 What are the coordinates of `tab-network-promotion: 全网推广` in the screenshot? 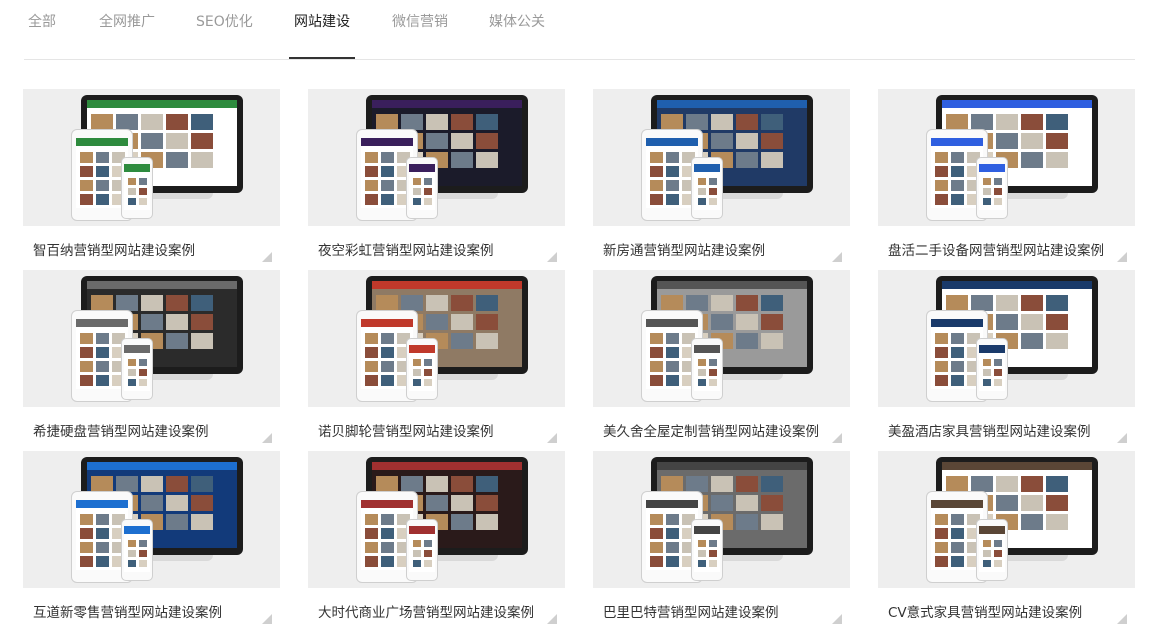 It's located at (127, 21).